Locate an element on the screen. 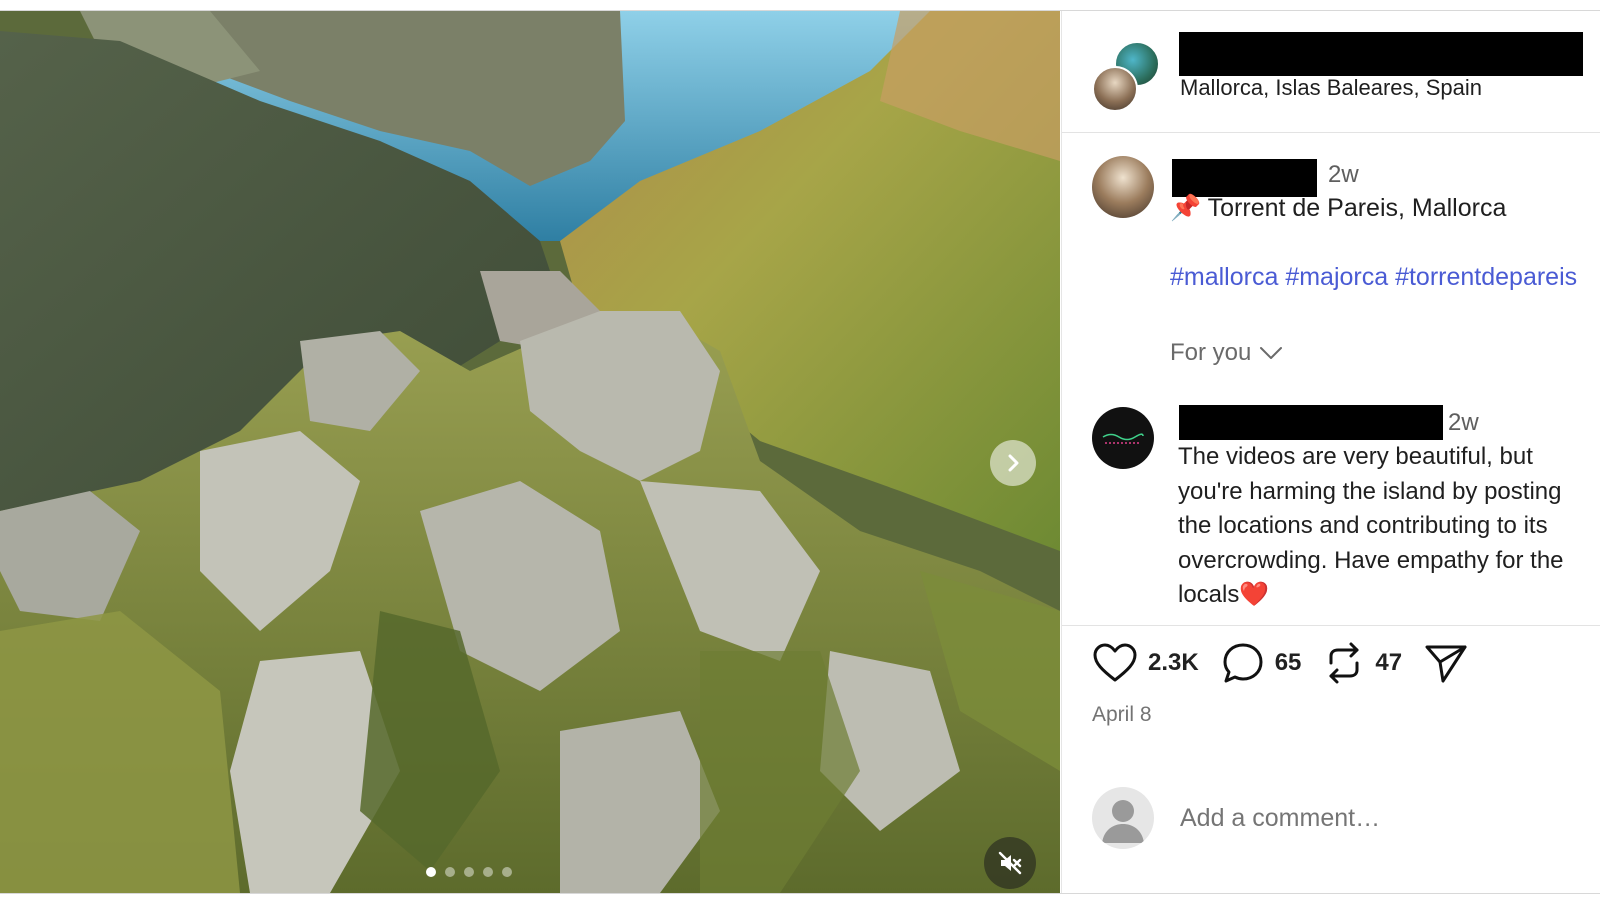 Image resolution: width=1600 pixels, height=900 pixels. post-header: Mallorca, Islas Baleares, Spain is located at coordinates (1331, 72).